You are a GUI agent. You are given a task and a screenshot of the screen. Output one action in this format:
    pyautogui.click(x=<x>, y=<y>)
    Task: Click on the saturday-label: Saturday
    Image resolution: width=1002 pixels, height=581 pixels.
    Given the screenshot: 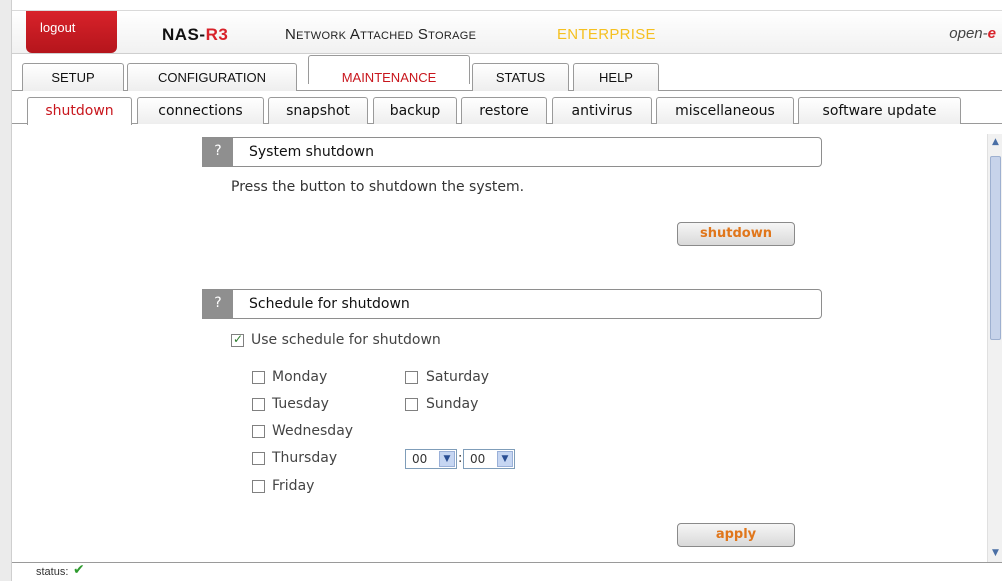 What is the action you would take?
    pyautogui.click(x=458, y=377)
    